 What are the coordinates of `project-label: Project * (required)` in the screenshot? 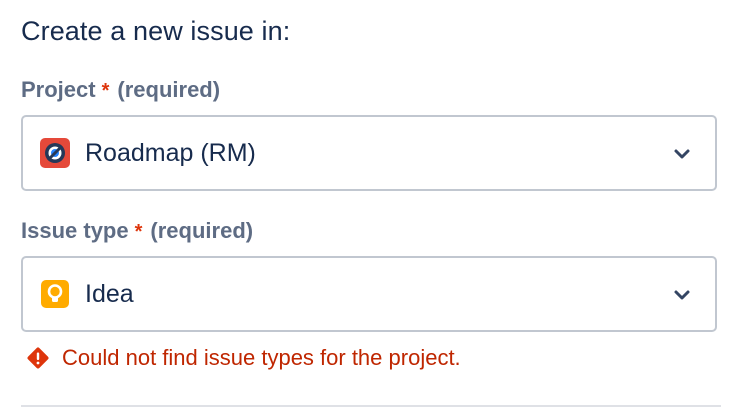 It's located at (120, 90).